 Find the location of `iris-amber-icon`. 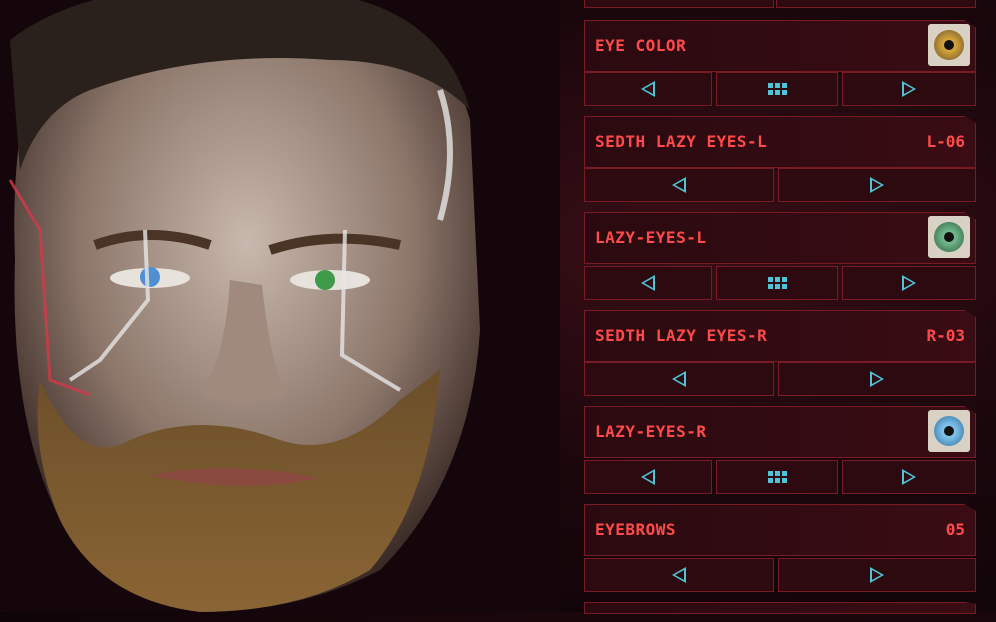

iris-amber-icon is located at coordinates (949, 45).